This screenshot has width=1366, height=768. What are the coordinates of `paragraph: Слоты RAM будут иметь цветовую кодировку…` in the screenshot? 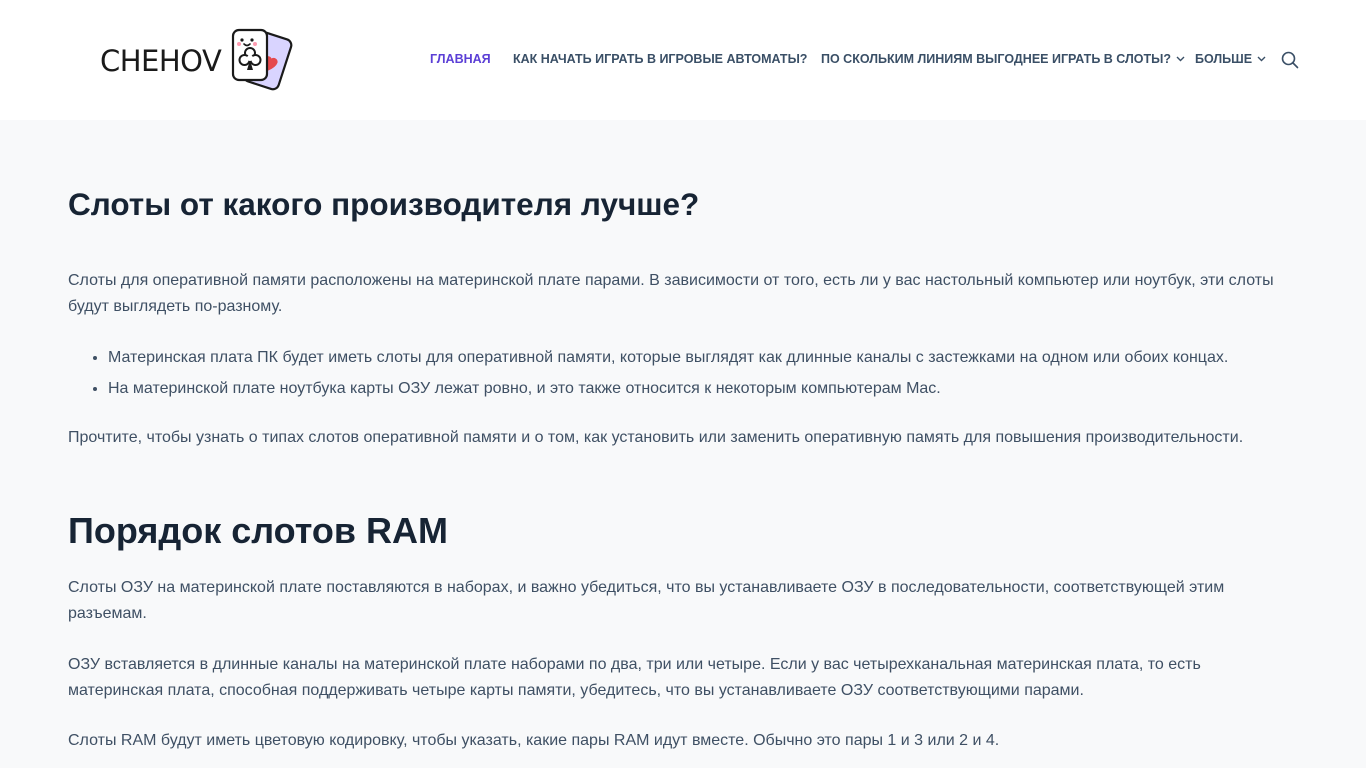 It's located at (534, 740).